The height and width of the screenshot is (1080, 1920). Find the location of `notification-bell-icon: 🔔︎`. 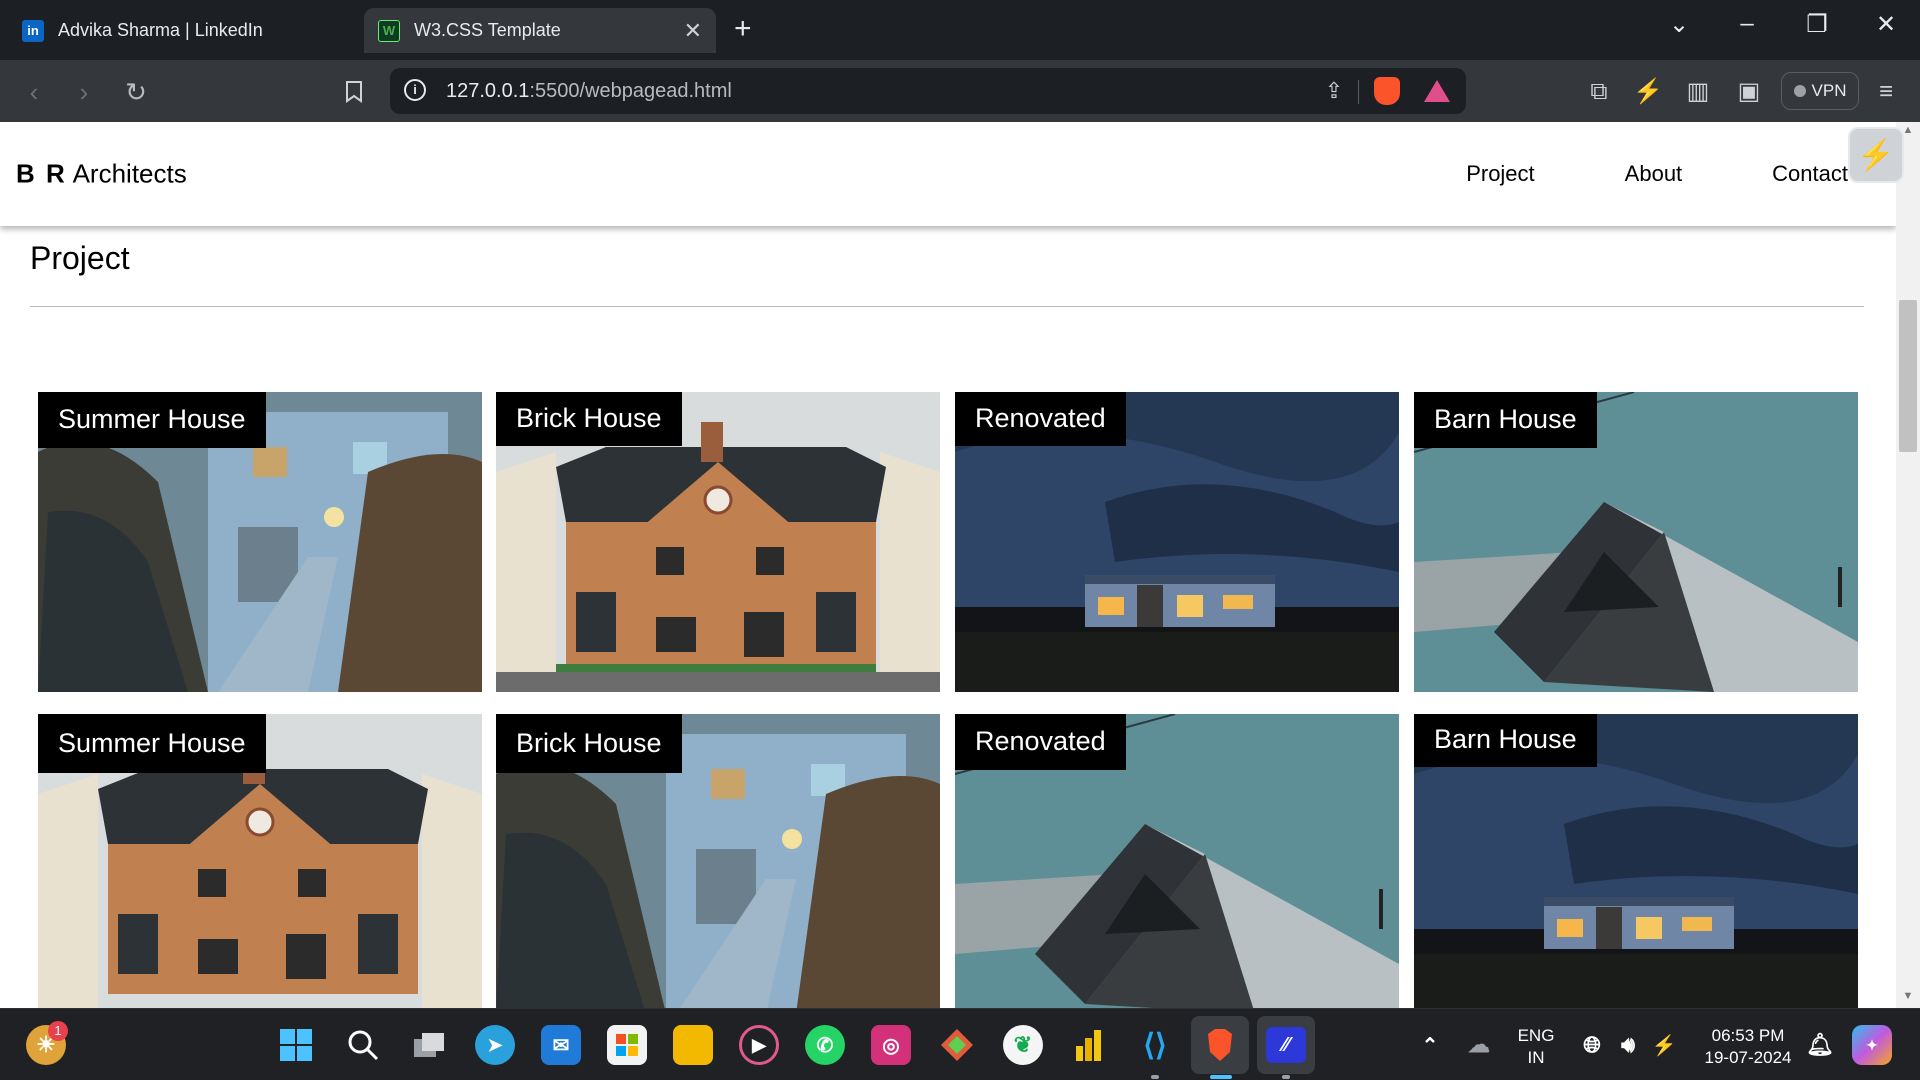

notification-bell-icon: 🔔︎ is located at coordinates (1820, 1045).